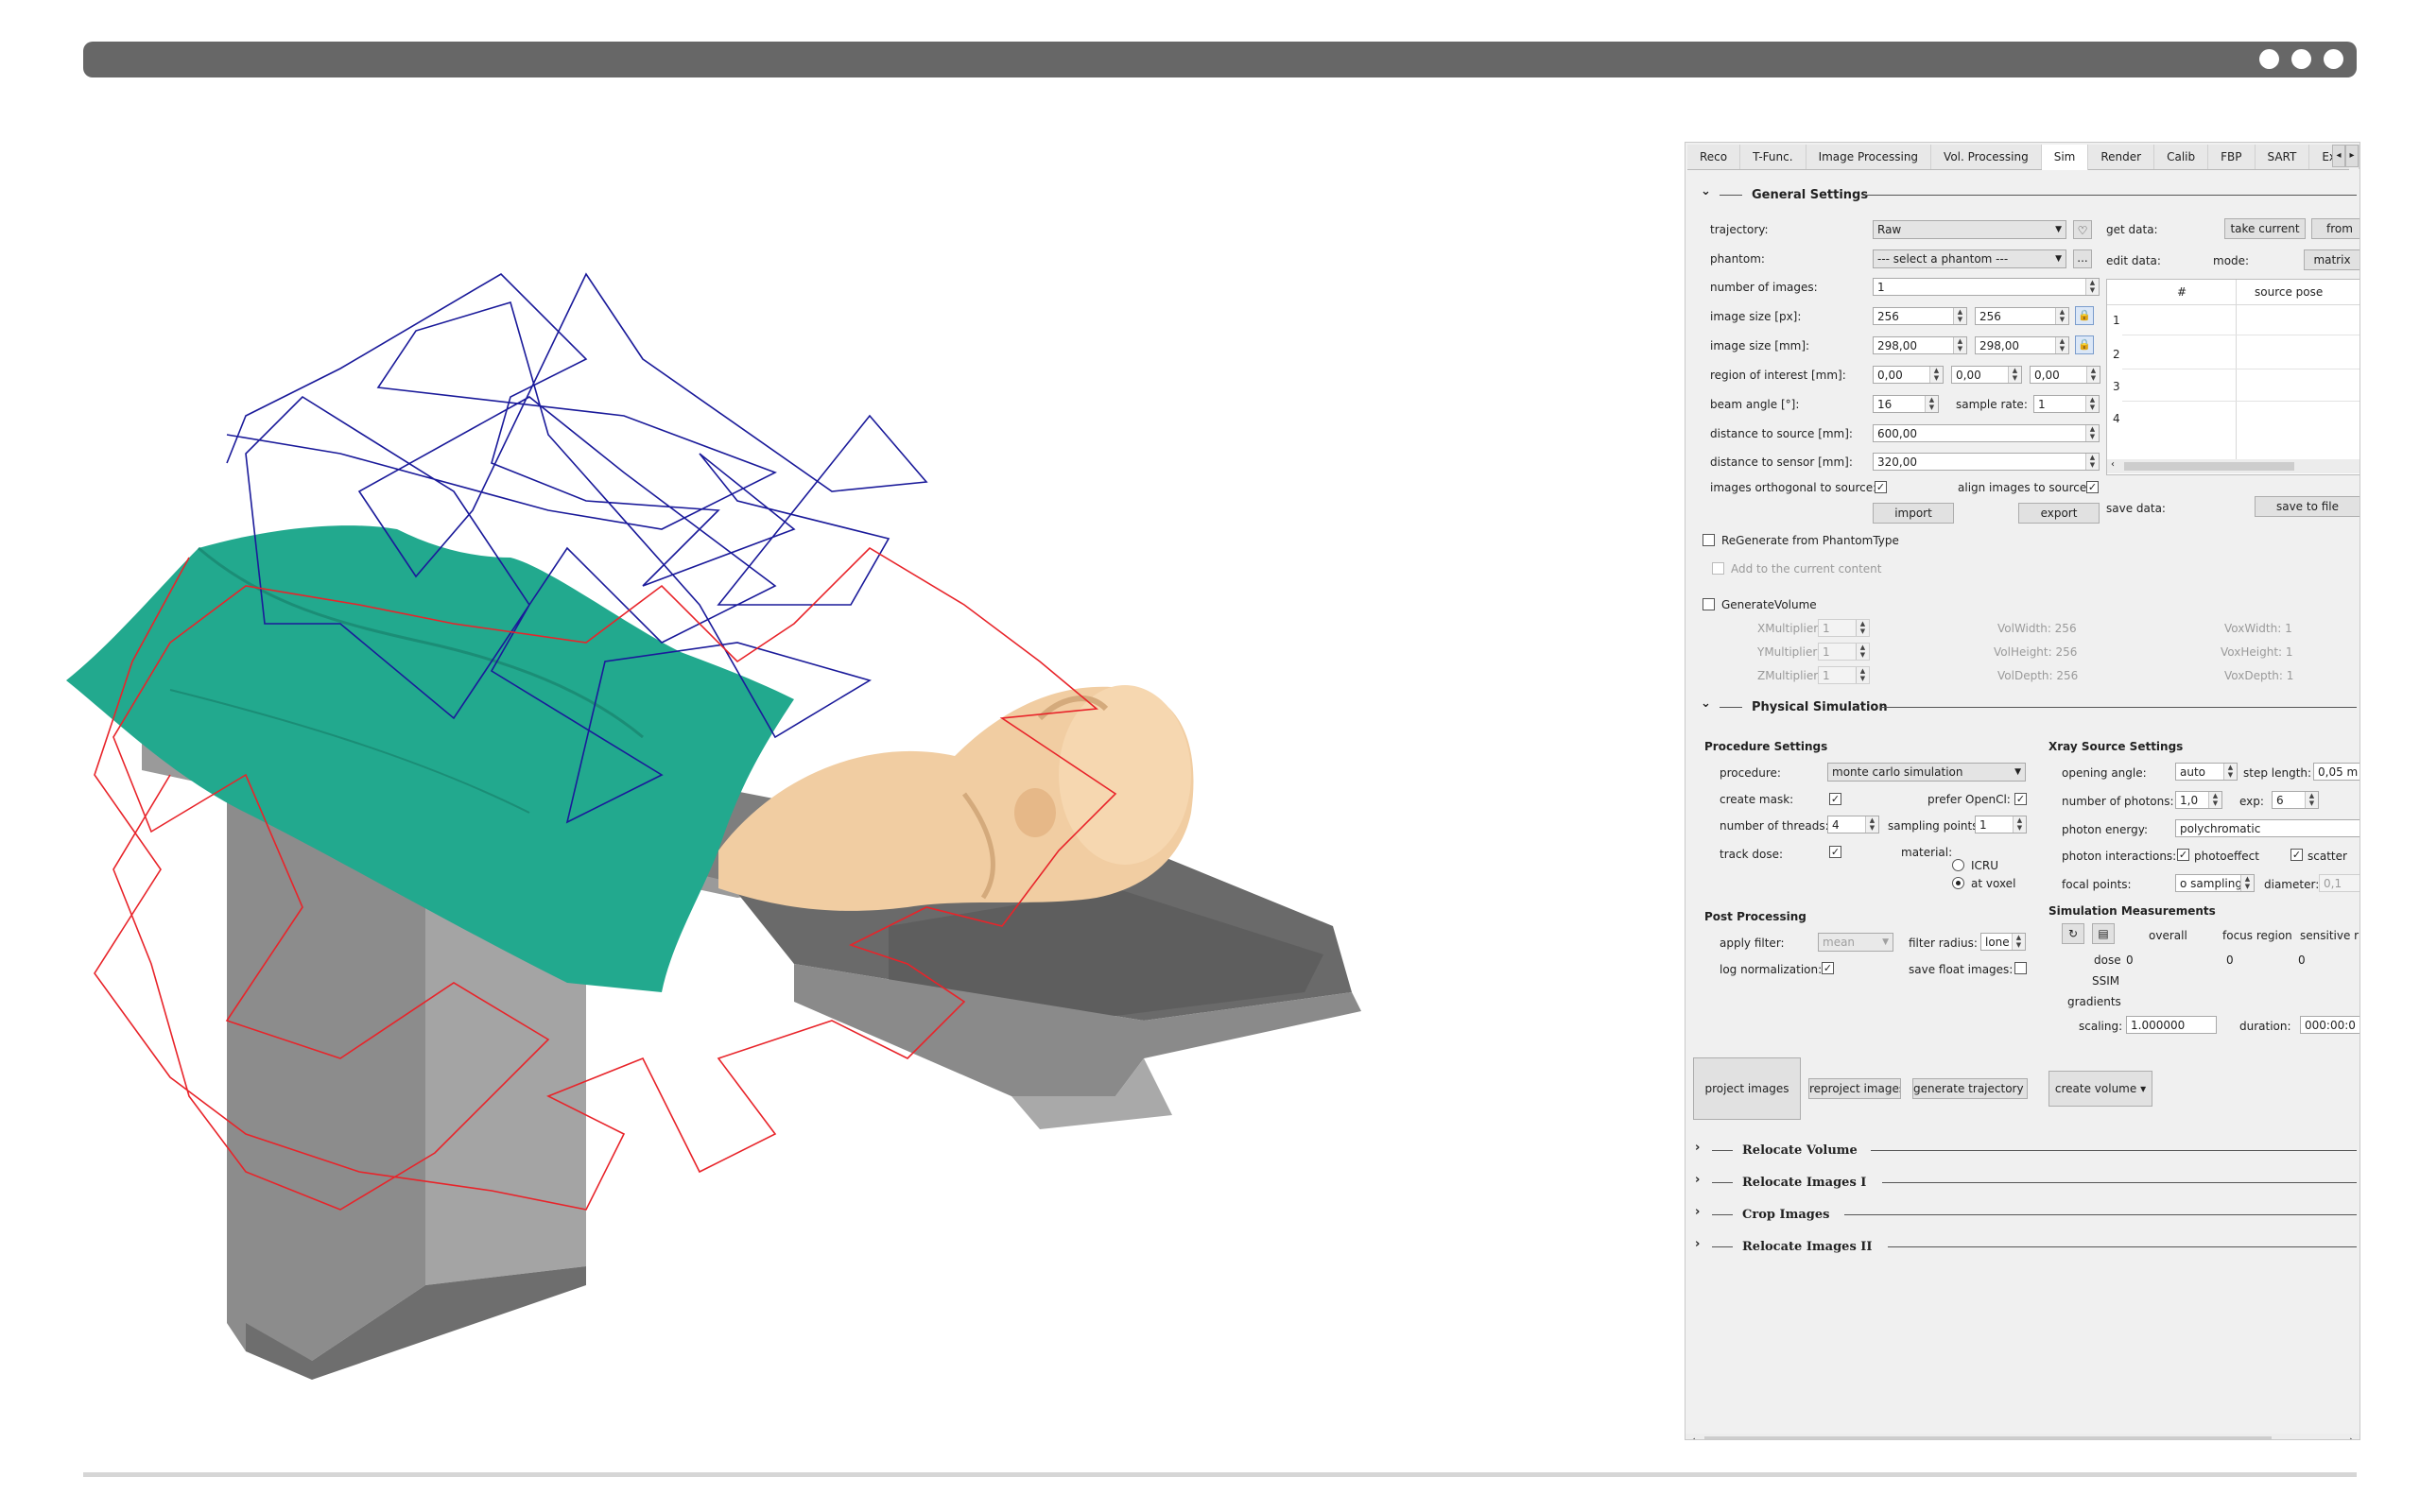 The width and height of the screenshot is (2420, 1512). Describe the element at coordinates (1914, 513) in the screenshot. I see `import-button: import` at that location.